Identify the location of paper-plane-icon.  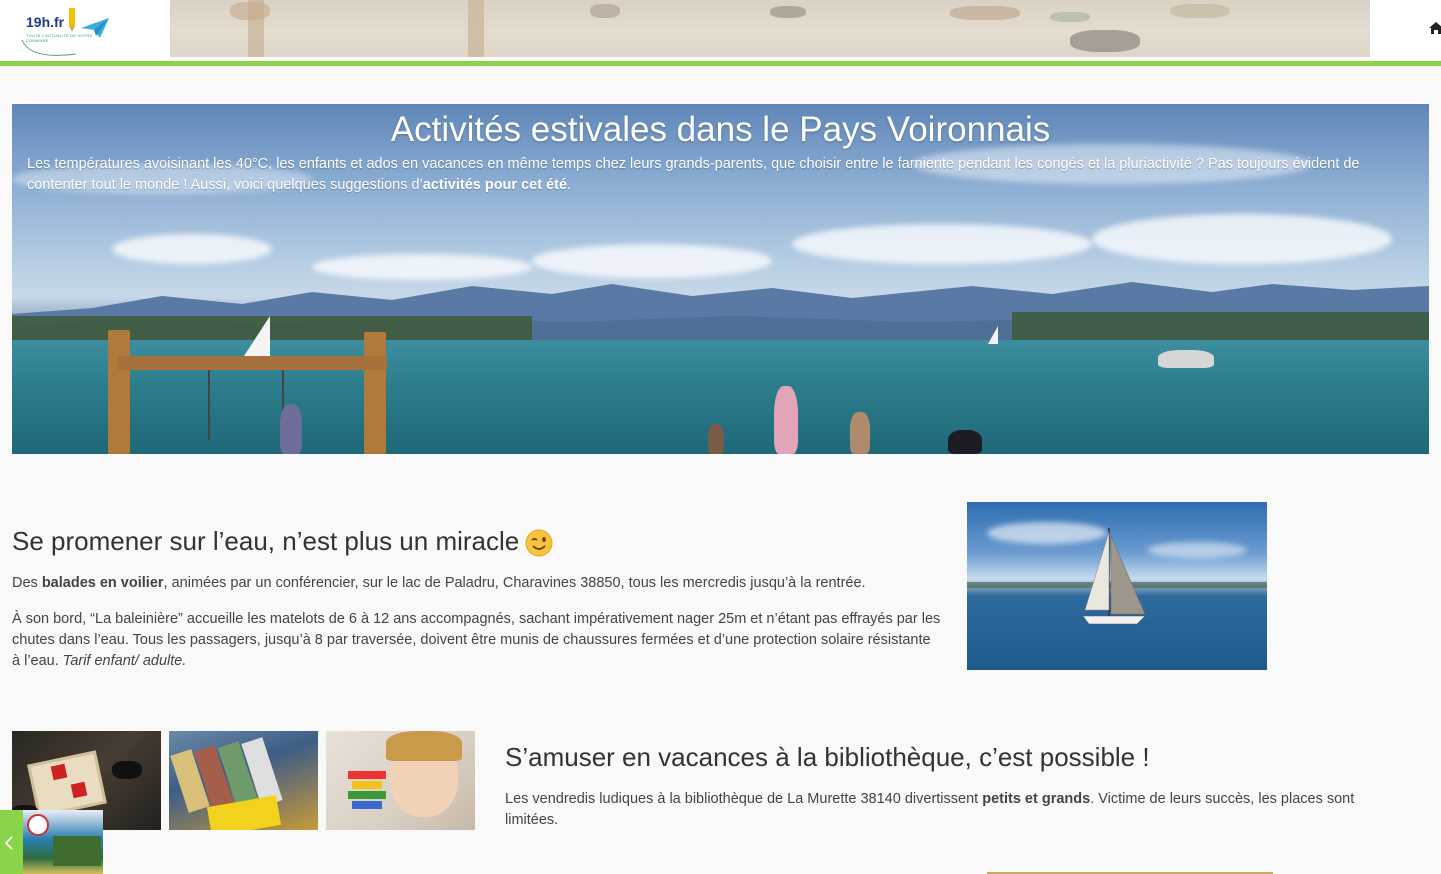
(95, 28).